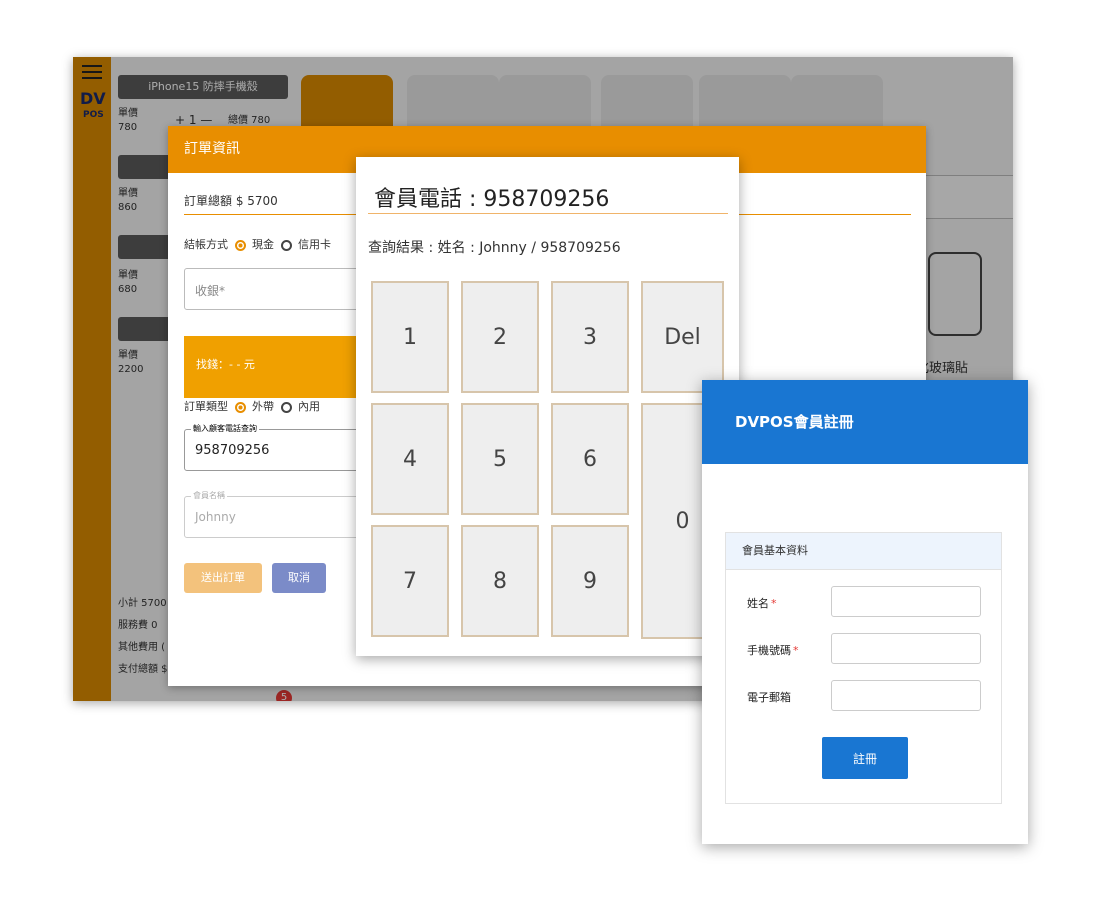  Describe the element at coordinates (863, 668) in the screenshot. I see `member-basic-info-panel: 會員基本資料 姓名 * 手機號碼 * 電子郵箱 註冊` at that location.